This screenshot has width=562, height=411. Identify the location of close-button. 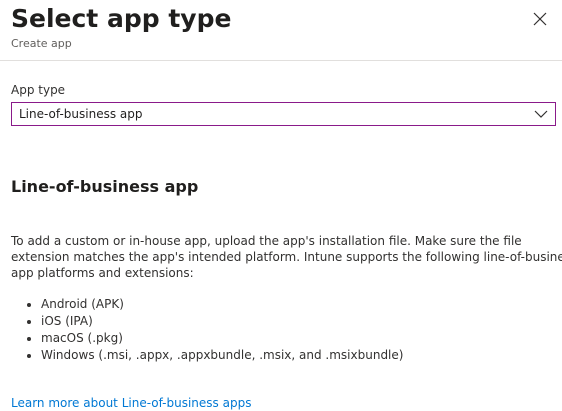
(540, 19).